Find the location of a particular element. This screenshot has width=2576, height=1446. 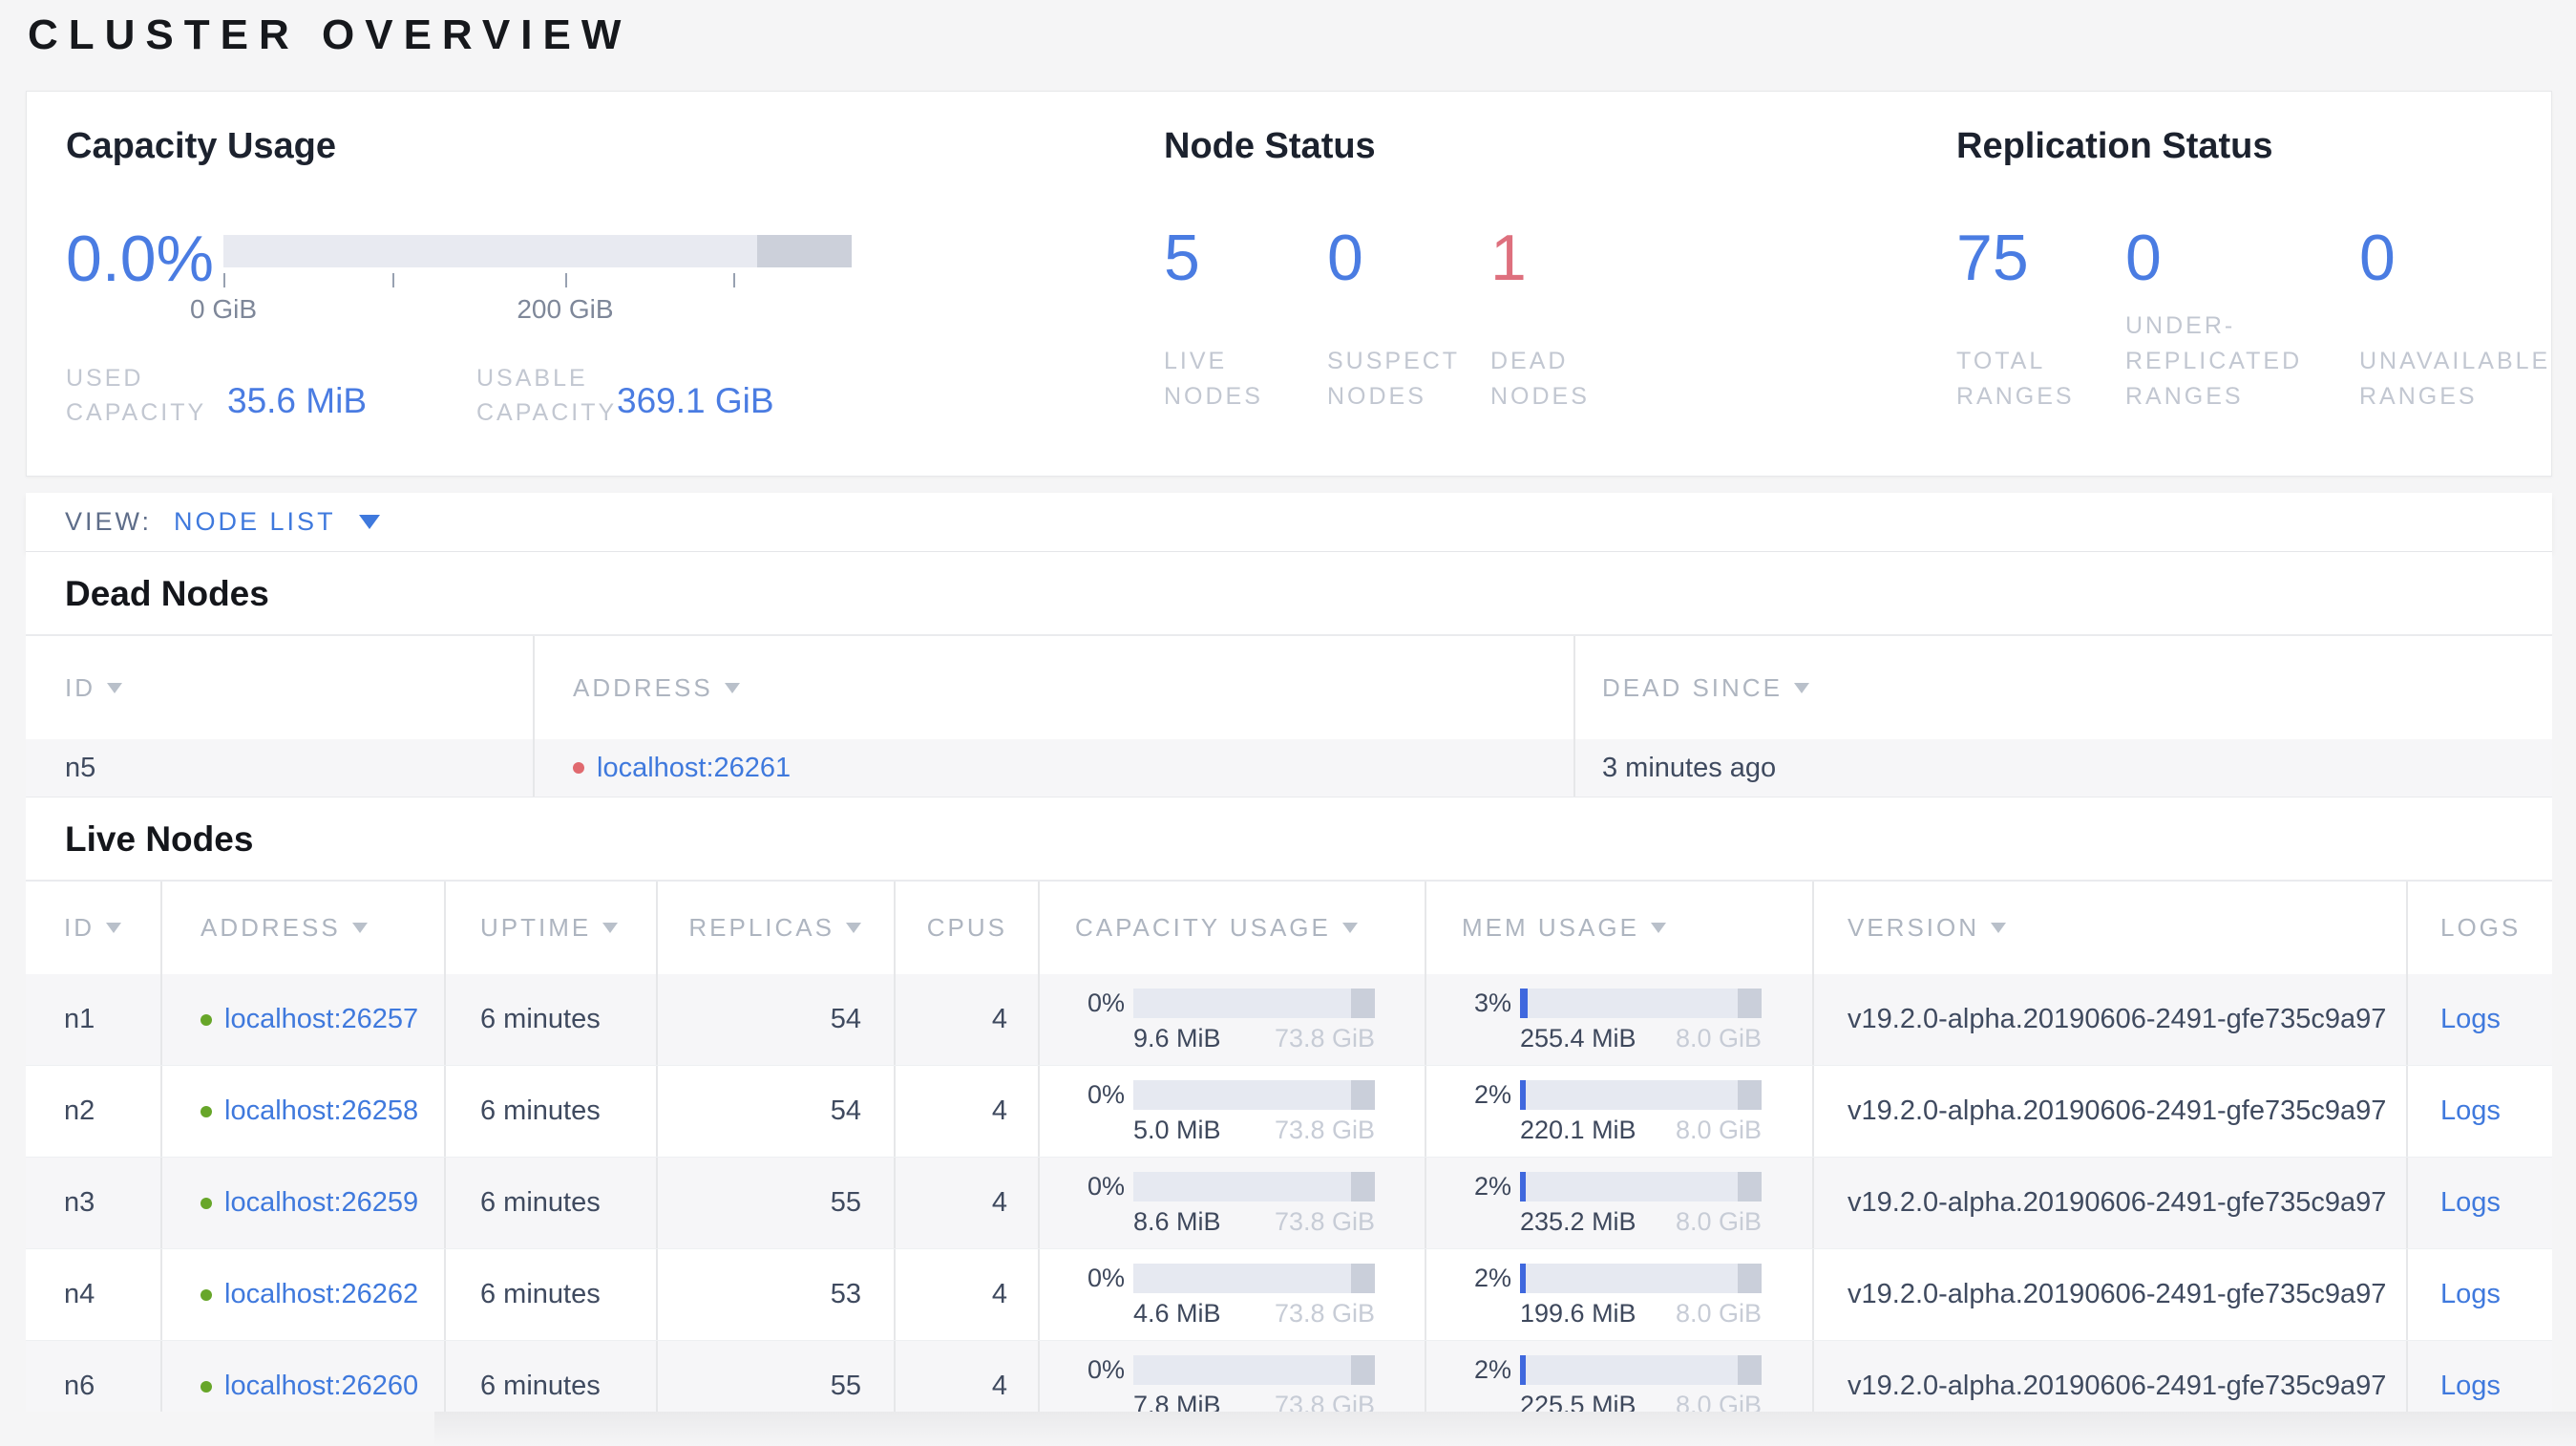

dead-node-address-link: localhost:26261 is located at coordinates (694, 768).